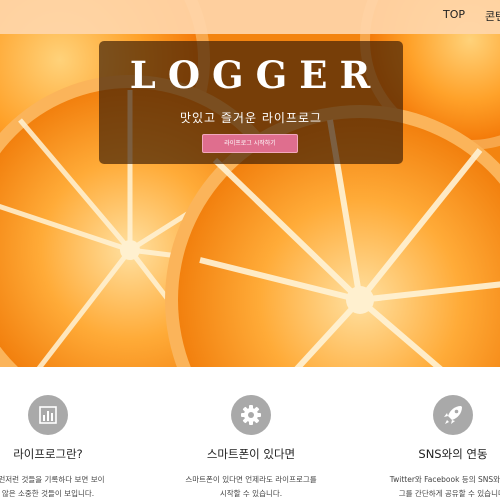  I want to click on feature-description-line: 그를 간단하게 공유할 수 있습니다., so click(449, 493).